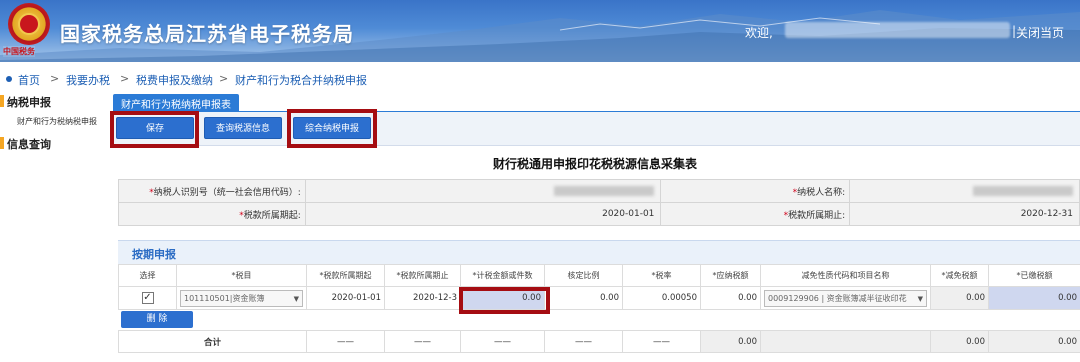 This screenshot has width=1080, height=362. Describe the element at coordinates (1034, 298) in the screenshot. I see `paid-amount-input: 0.00` at that location.